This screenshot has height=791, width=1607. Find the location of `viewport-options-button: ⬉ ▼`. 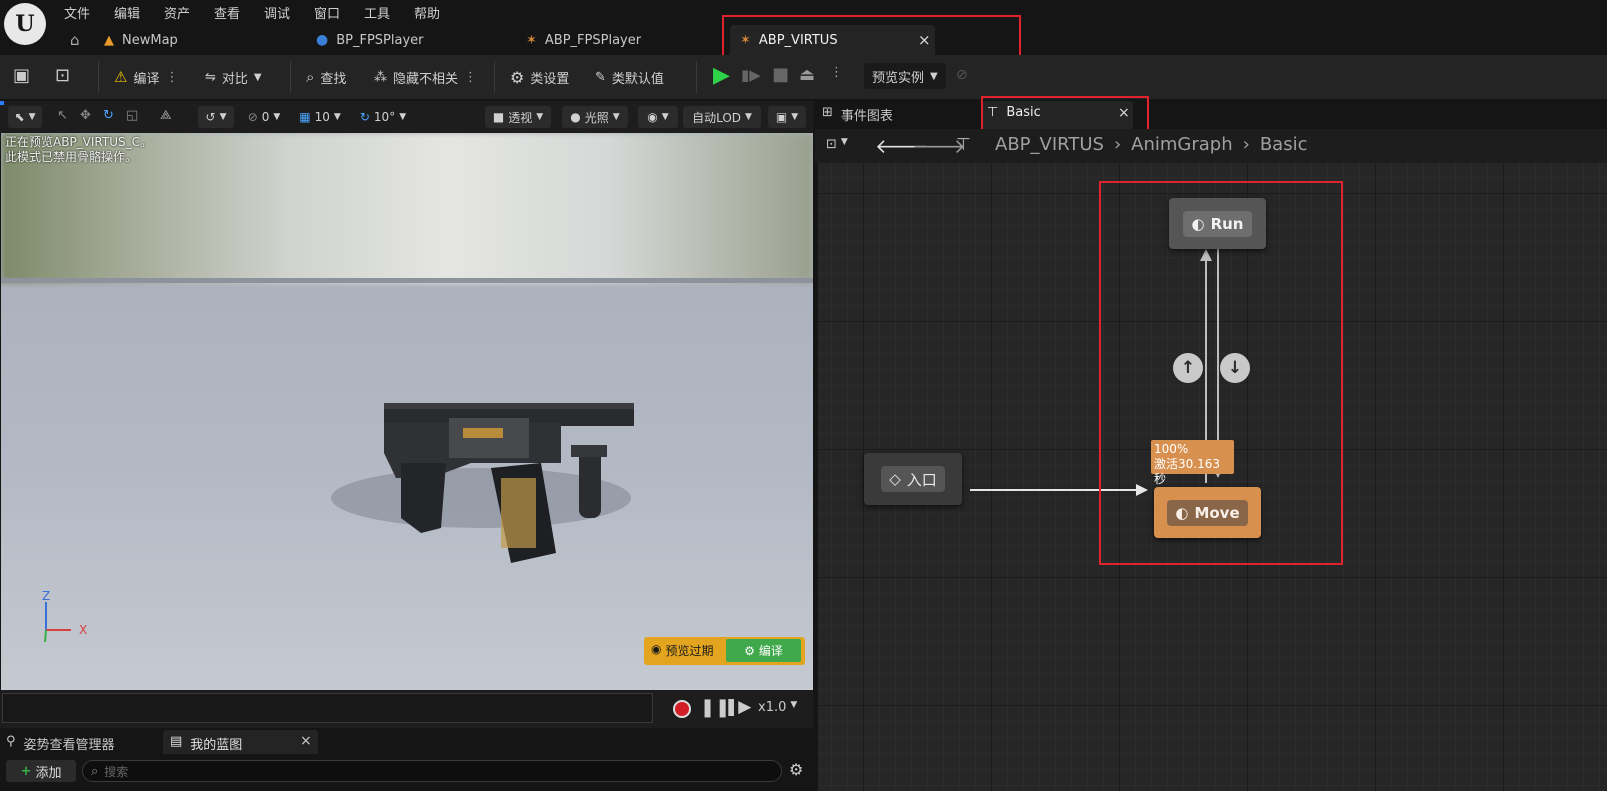

viewport-options-button: ⬉ ▼ is located at coordinates (25, 117).